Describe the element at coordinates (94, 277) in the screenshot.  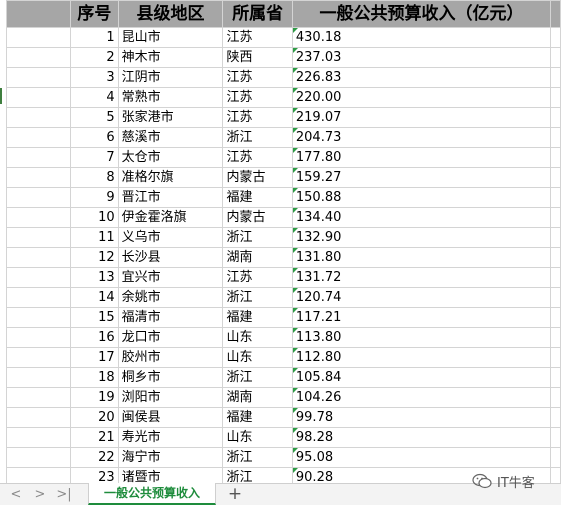
I see `cell-no: 13` at that location.